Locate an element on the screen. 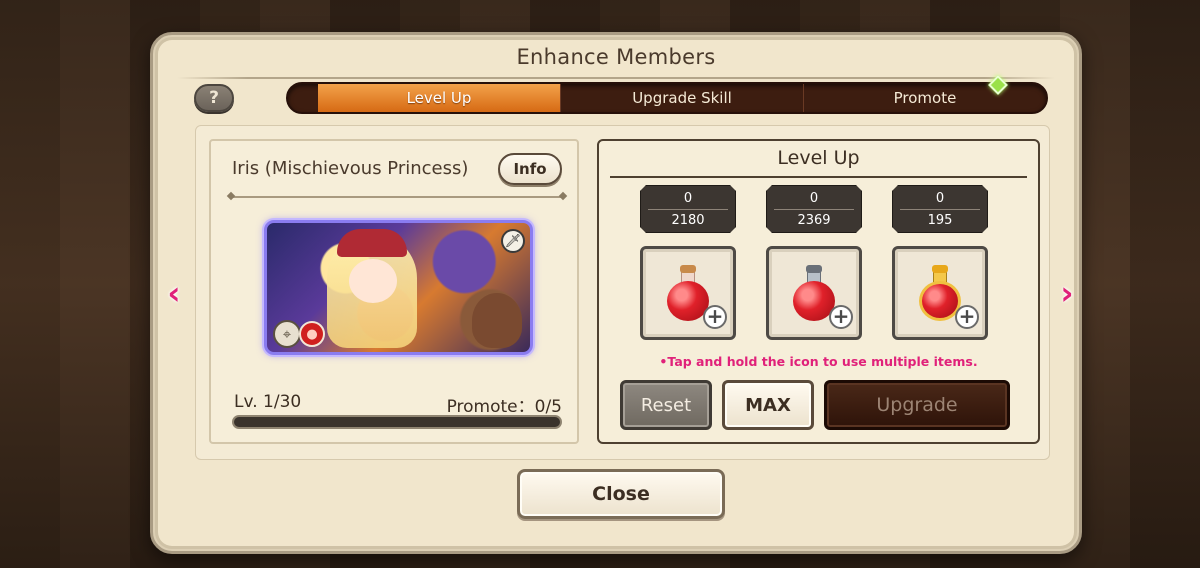 This screenshot has width=1200, height=568. item-slot-large-potion: + is located at coordinates (940, 293).